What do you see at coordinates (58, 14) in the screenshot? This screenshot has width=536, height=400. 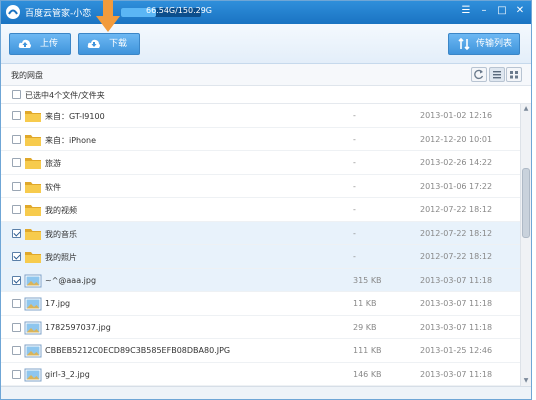 I see `window-title: 百度云管家-小恋` at bounding box center [58, 14].